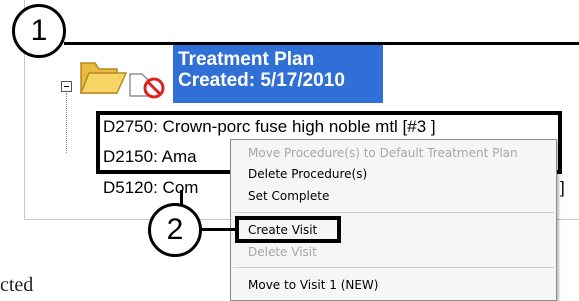 The width and height of the screenshot is (579, 301). I want to click on callout-badge-1: 1, so click(39, 31).